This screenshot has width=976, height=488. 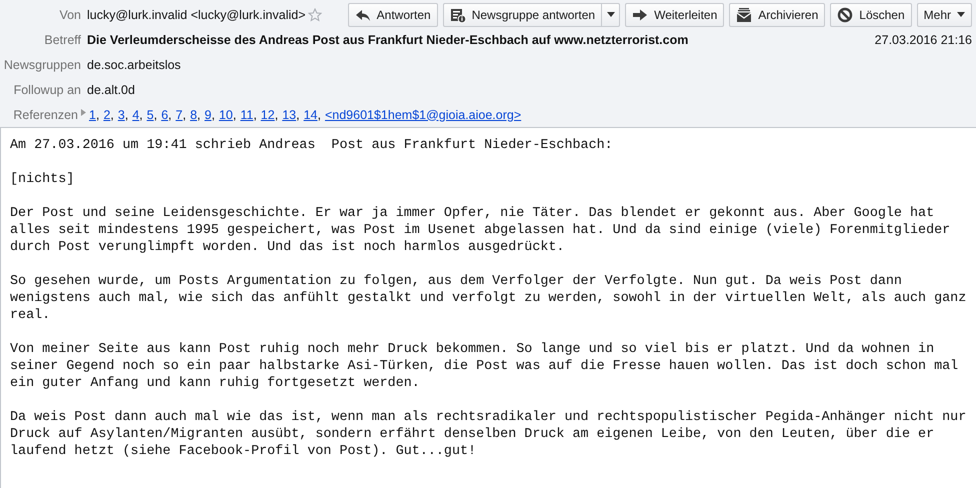 I want to click on reference-link: 4, so click(x=136, y=115).